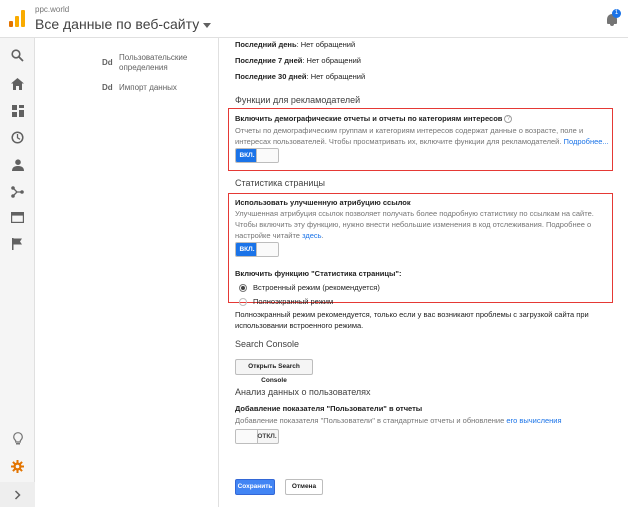  What do you see at coordinates (295, 44) in the screenshot?
I see `last-day-row: Последний день: Нет обращений` at bounding box center [295, 44].